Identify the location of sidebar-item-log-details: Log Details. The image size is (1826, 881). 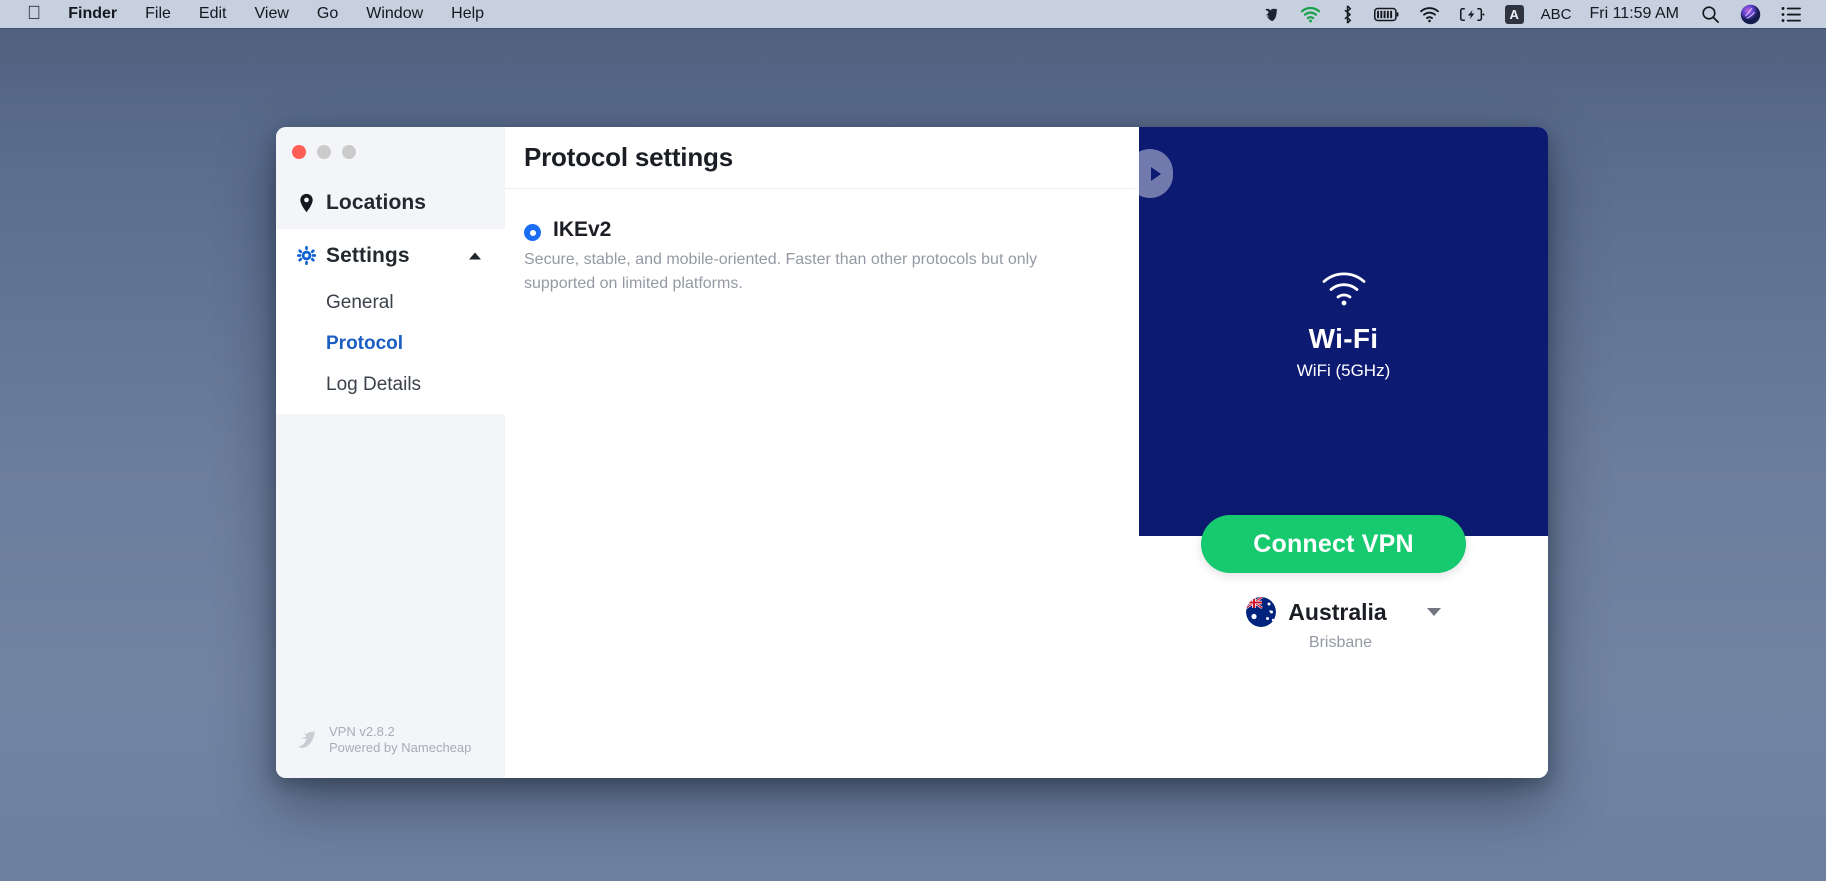
(390, 384).